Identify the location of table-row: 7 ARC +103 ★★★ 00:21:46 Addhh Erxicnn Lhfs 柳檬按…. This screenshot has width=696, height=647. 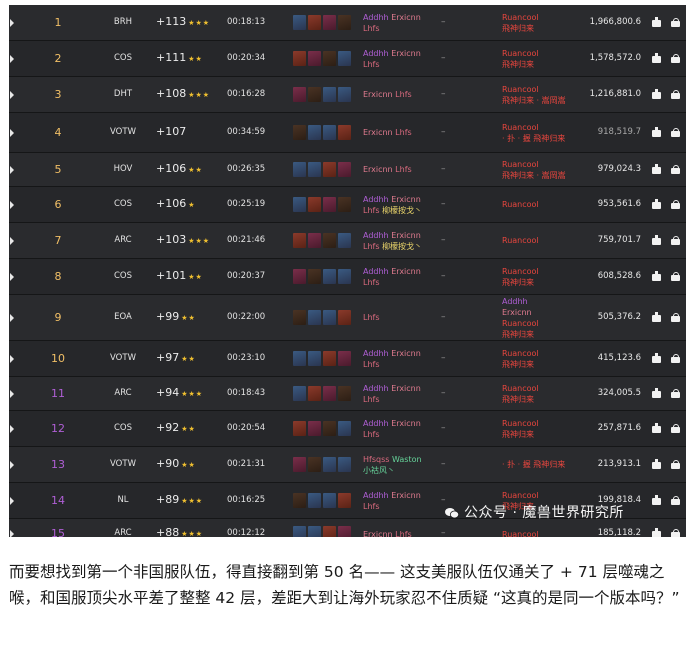
(347, 241).